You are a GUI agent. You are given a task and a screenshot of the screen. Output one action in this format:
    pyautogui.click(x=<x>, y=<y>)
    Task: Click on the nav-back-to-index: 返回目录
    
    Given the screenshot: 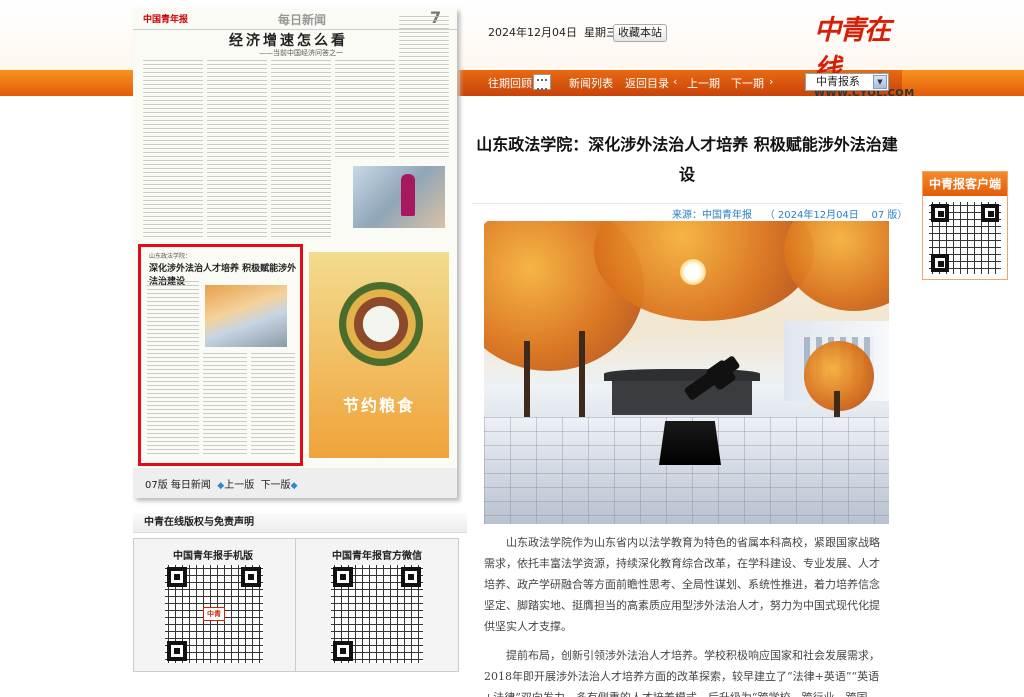 What is the action you would take?
    pyautogui.click(x=647, y=83)
    